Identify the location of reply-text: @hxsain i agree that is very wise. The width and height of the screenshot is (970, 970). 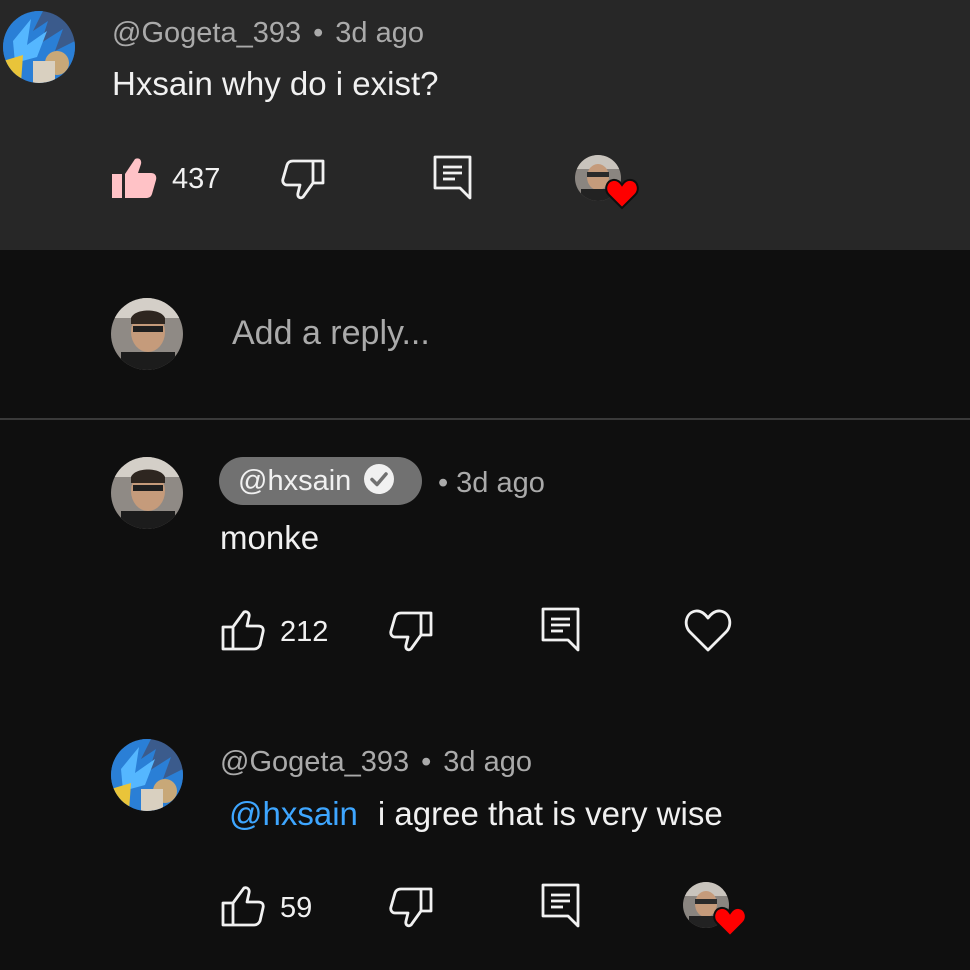
(476, 814).